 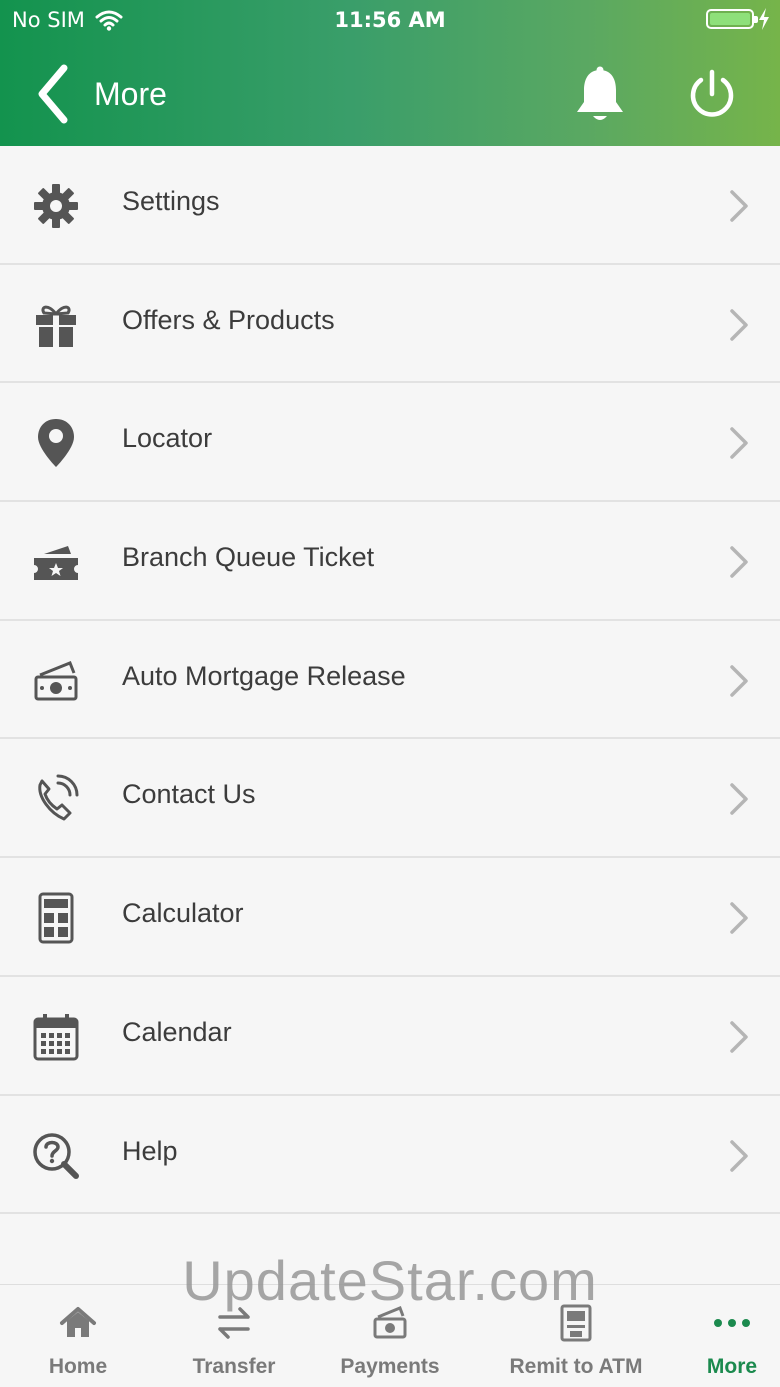 What do you see at coordinates (390, 443) in the screenshot?
I see `menu-item-locator: Locator` at bounding box center [390, 443].